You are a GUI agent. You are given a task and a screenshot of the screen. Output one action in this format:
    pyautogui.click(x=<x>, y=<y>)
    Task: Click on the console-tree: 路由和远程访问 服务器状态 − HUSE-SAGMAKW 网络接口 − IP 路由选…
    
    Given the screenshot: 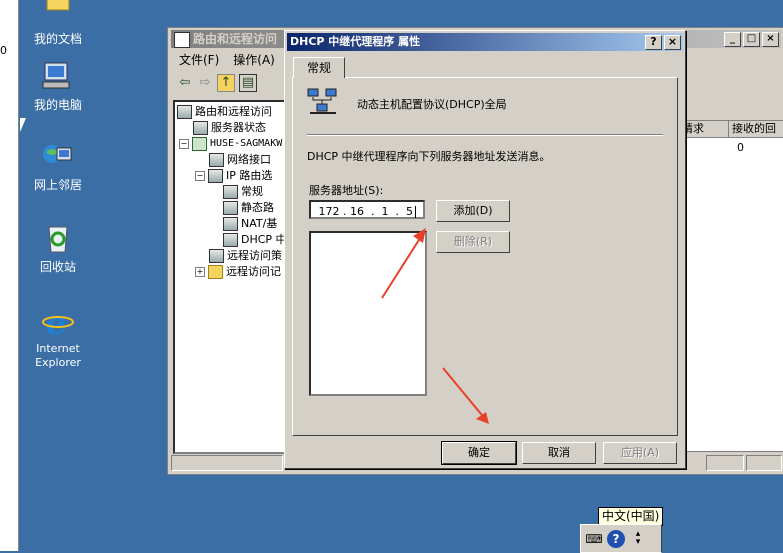 What is the action you would take?
    pyautogui.click(x=231, y=277)
    